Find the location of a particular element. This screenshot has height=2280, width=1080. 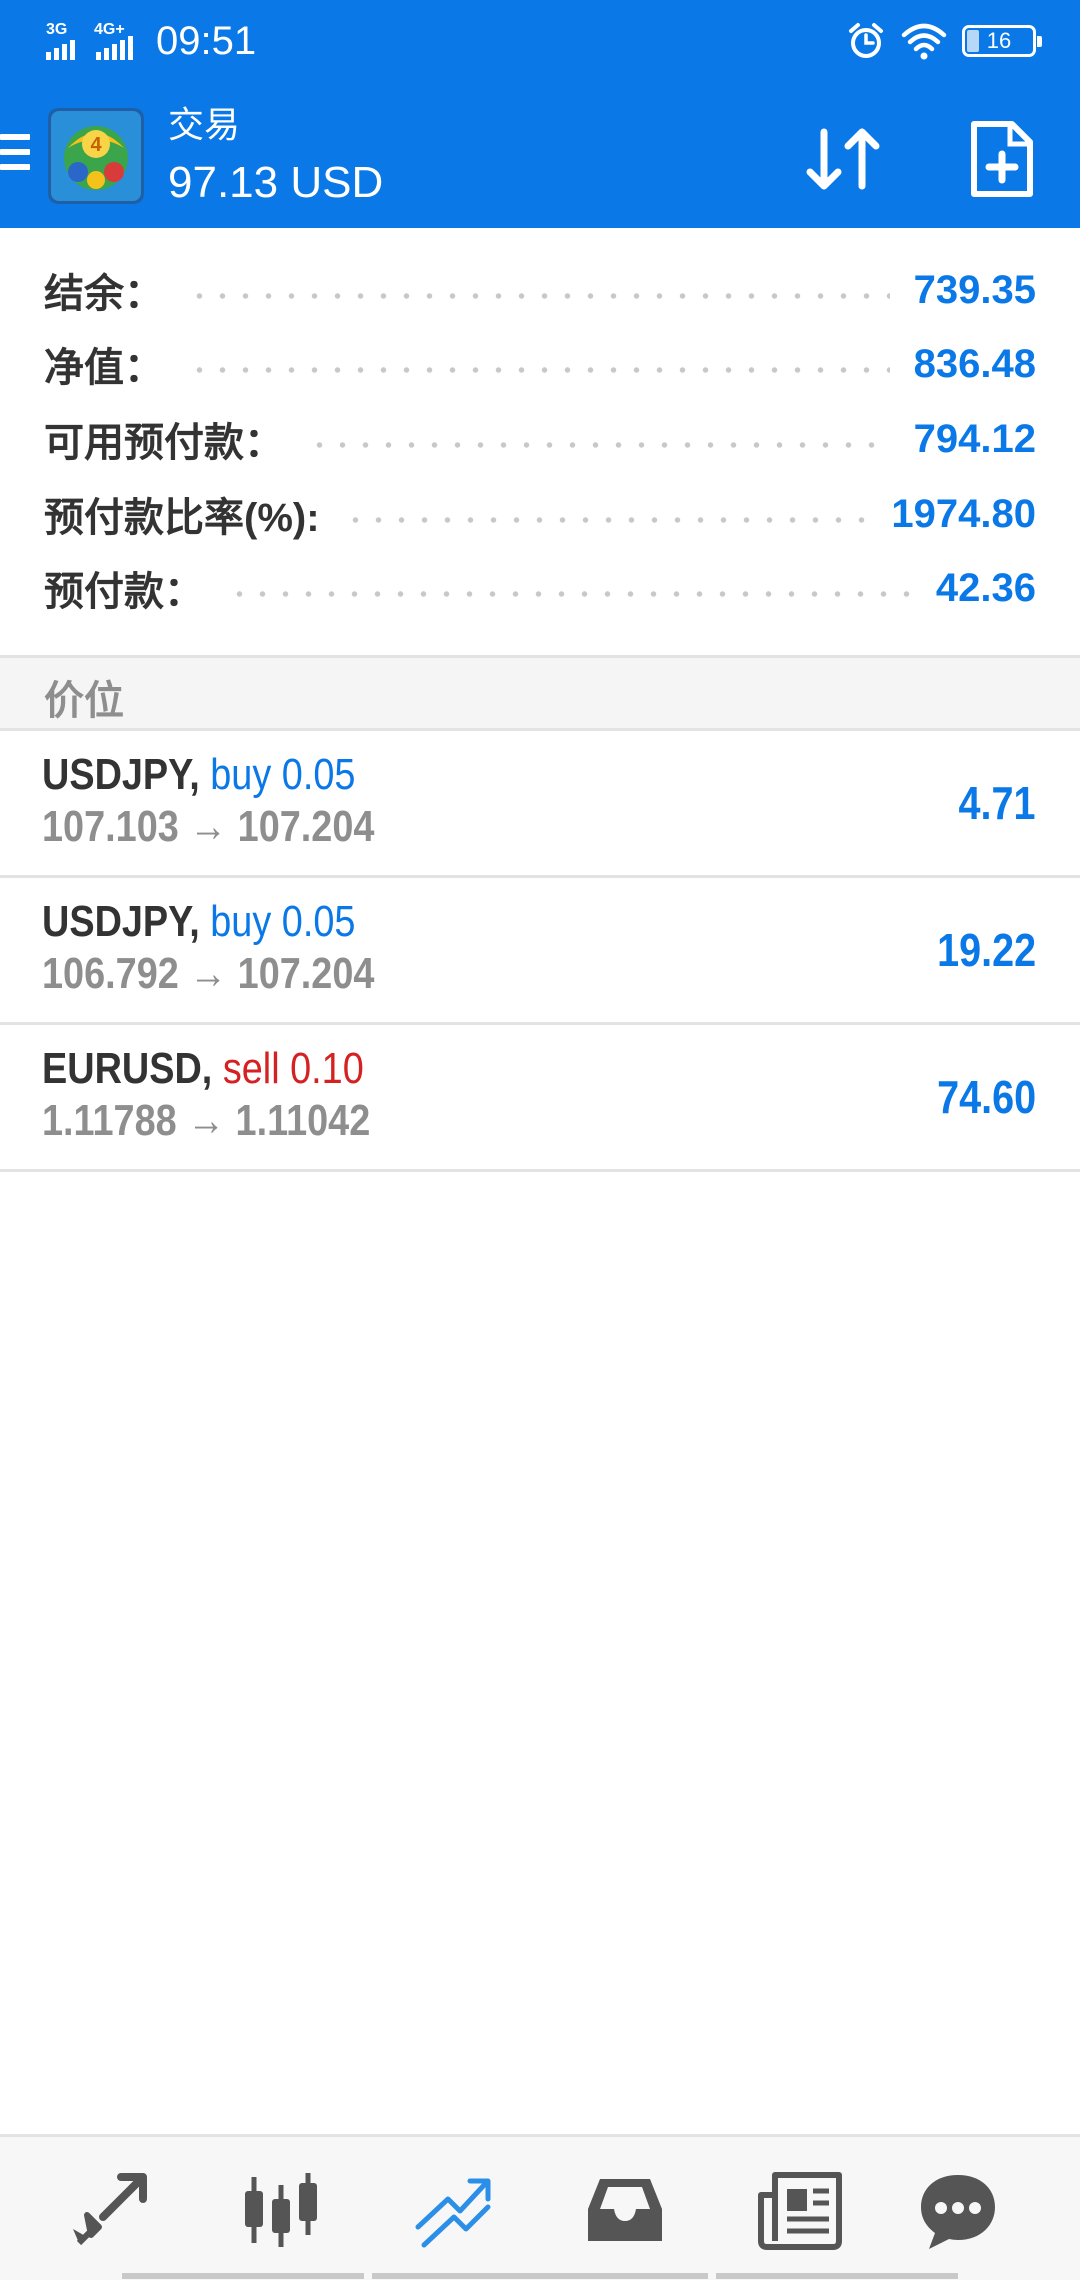

menu-icon is located at coordinates (15, 156).